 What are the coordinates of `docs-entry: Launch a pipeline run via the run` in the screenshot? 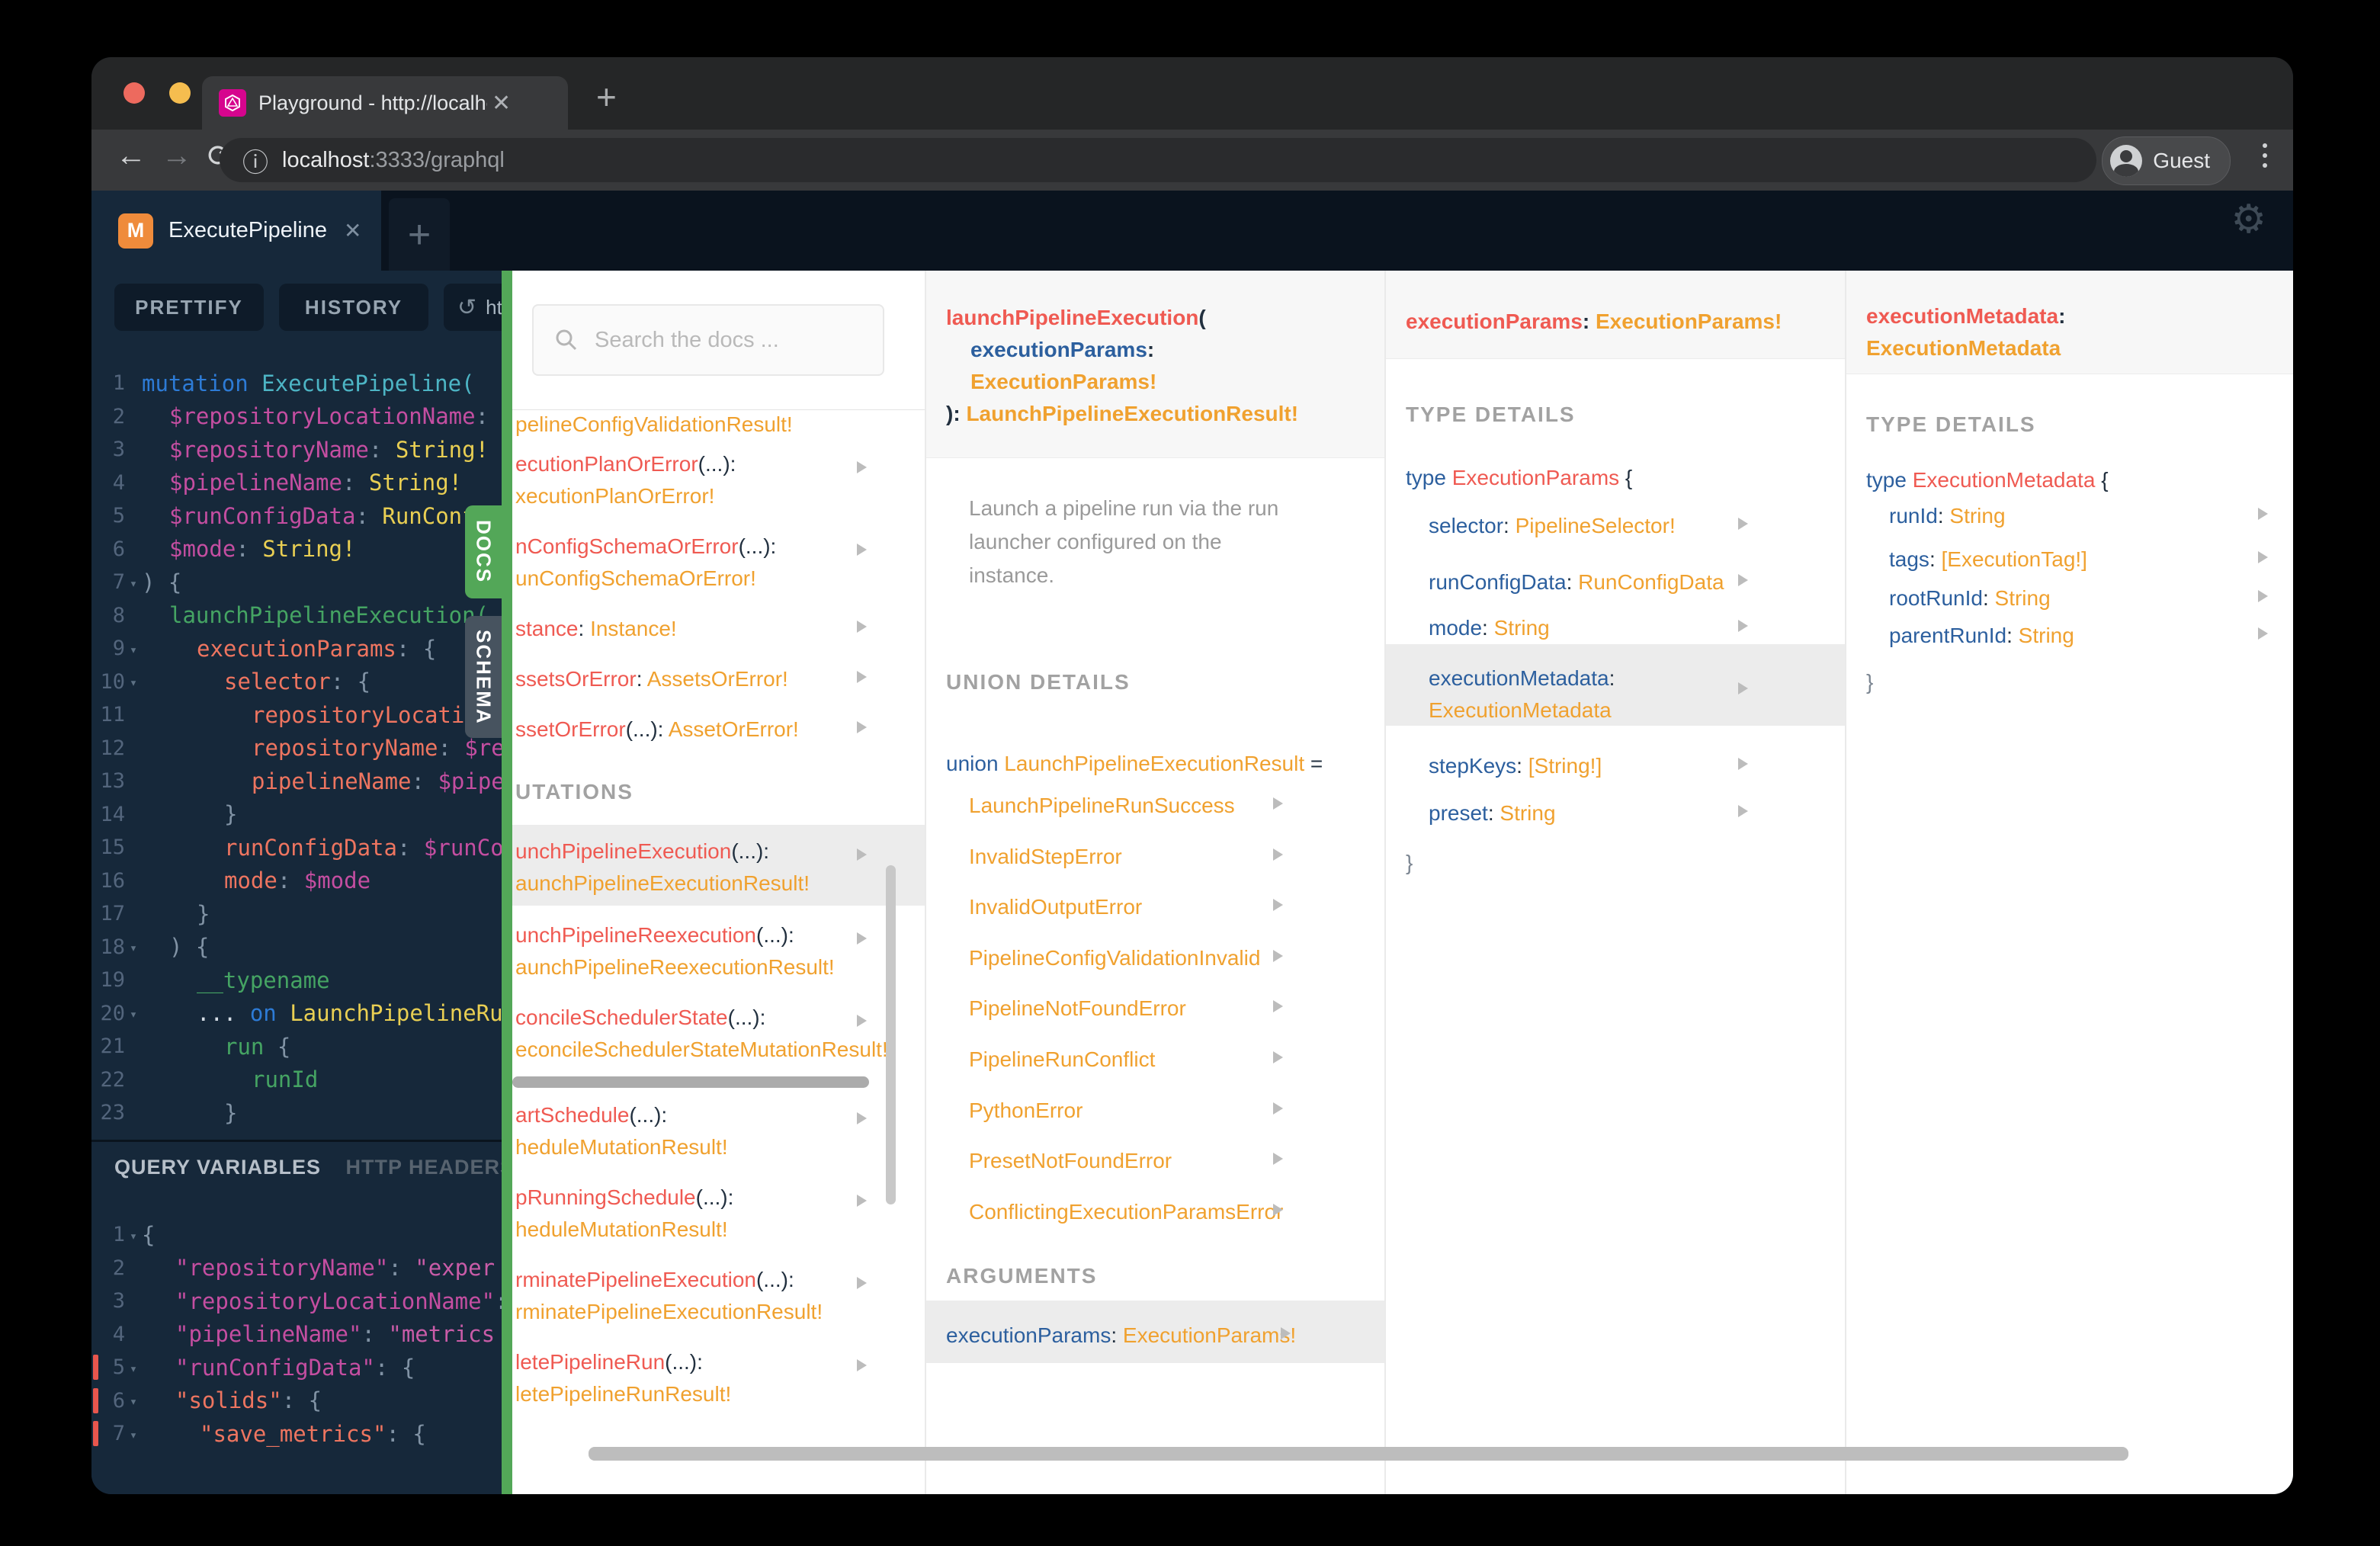 It's located at (1123, 508).